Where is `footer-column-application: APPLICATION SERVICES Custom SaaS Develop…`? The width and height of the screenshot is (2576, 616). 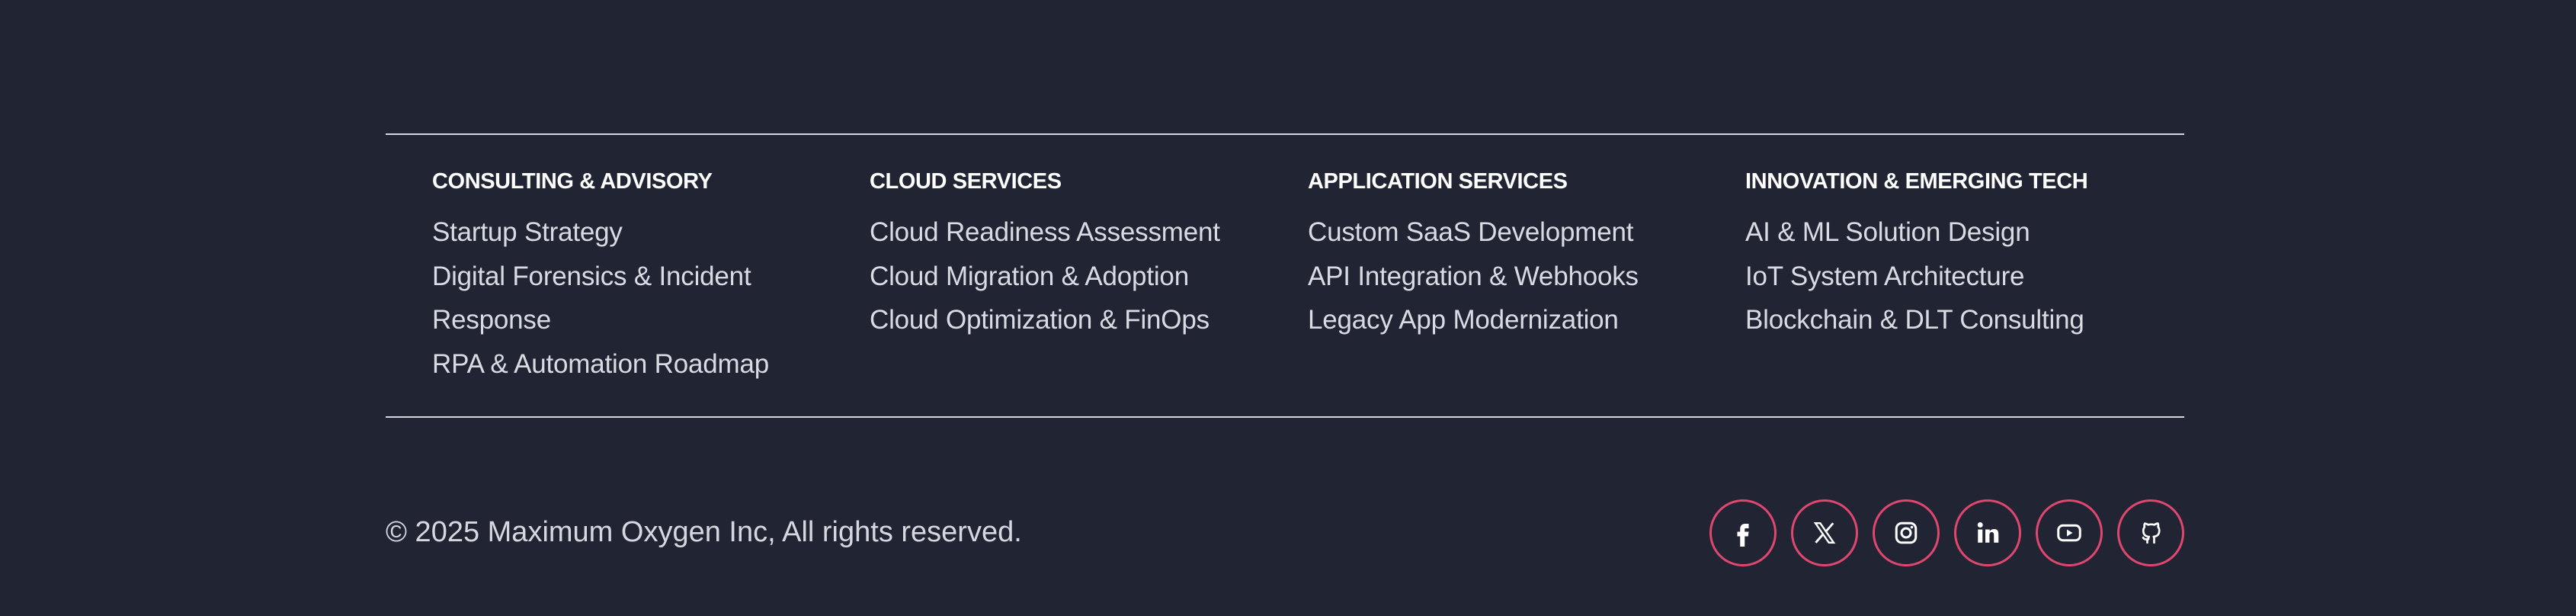
footer-column-application: APPLICATION SERVICES Custom SaaS Develop… is located at coordinates (1506, 254).